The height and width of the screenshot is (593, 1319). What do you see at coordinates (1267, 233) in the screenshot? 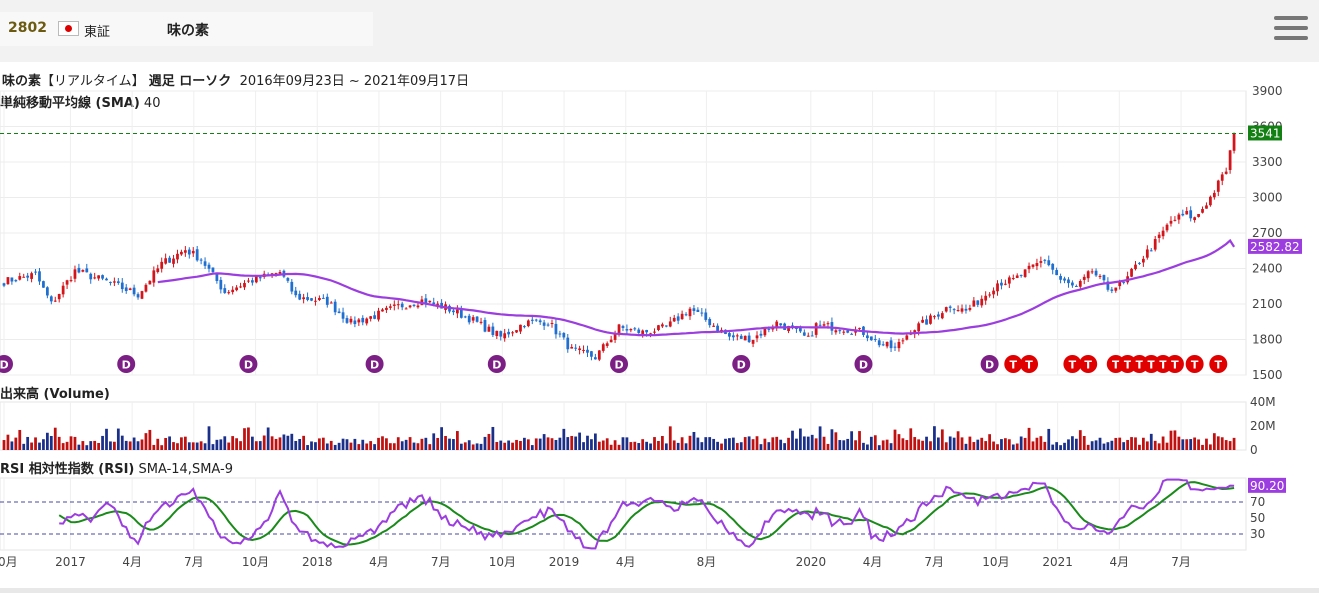
I see `price-tick-label: 2700` at bounding box center [1267, 233].